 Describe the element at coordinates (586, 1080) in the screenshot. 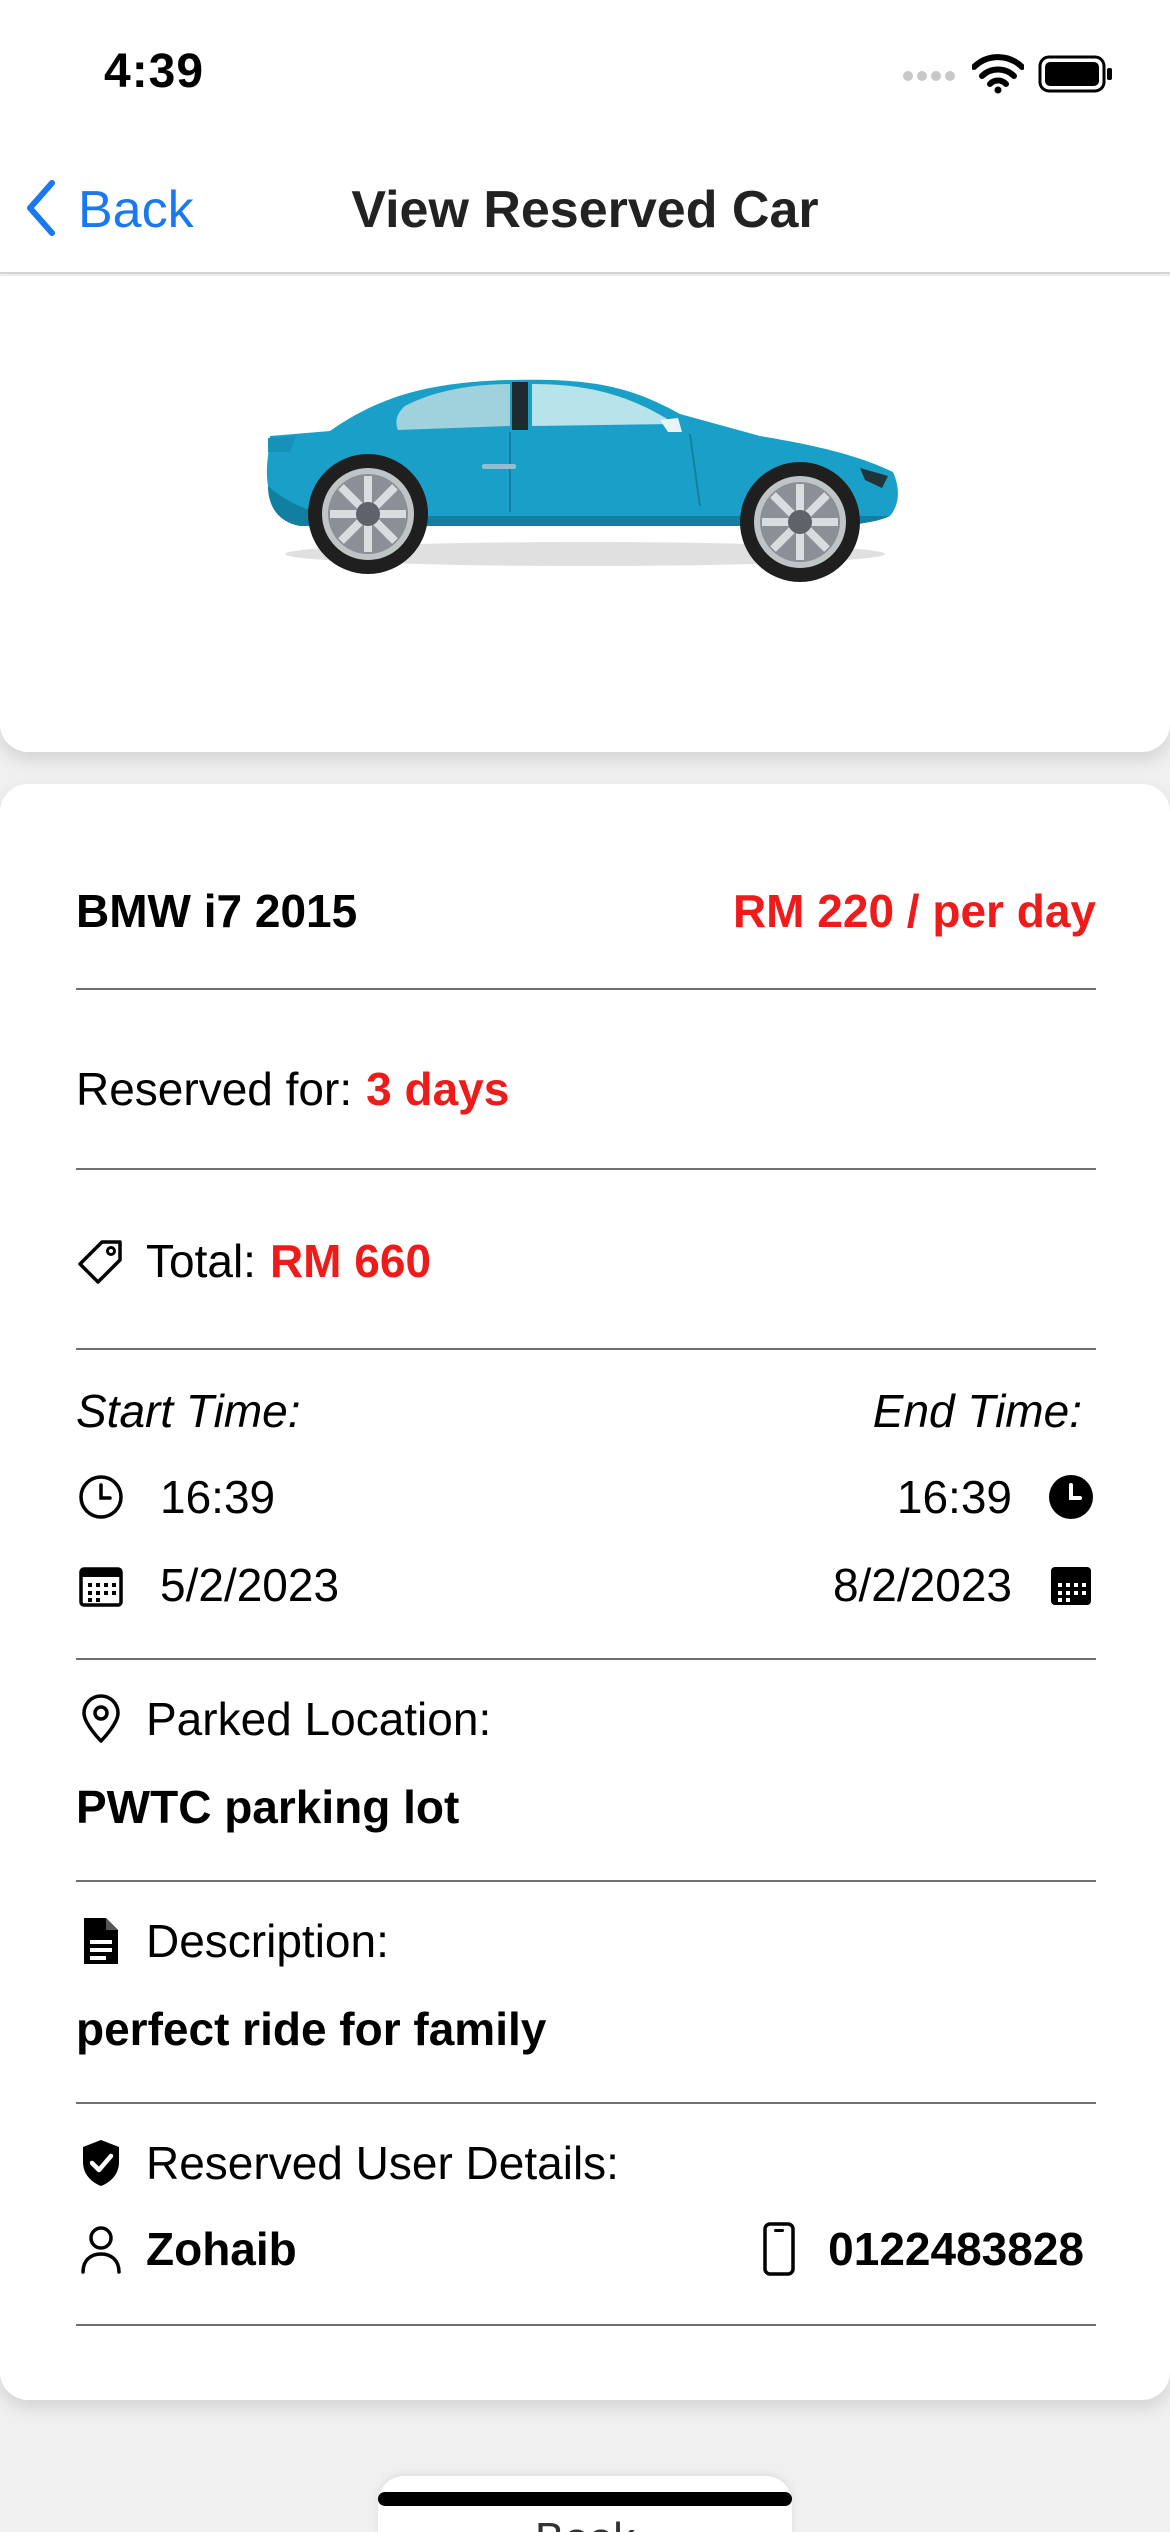

I see `reserved-duration-section: Reserved for: 3 days` at that location.